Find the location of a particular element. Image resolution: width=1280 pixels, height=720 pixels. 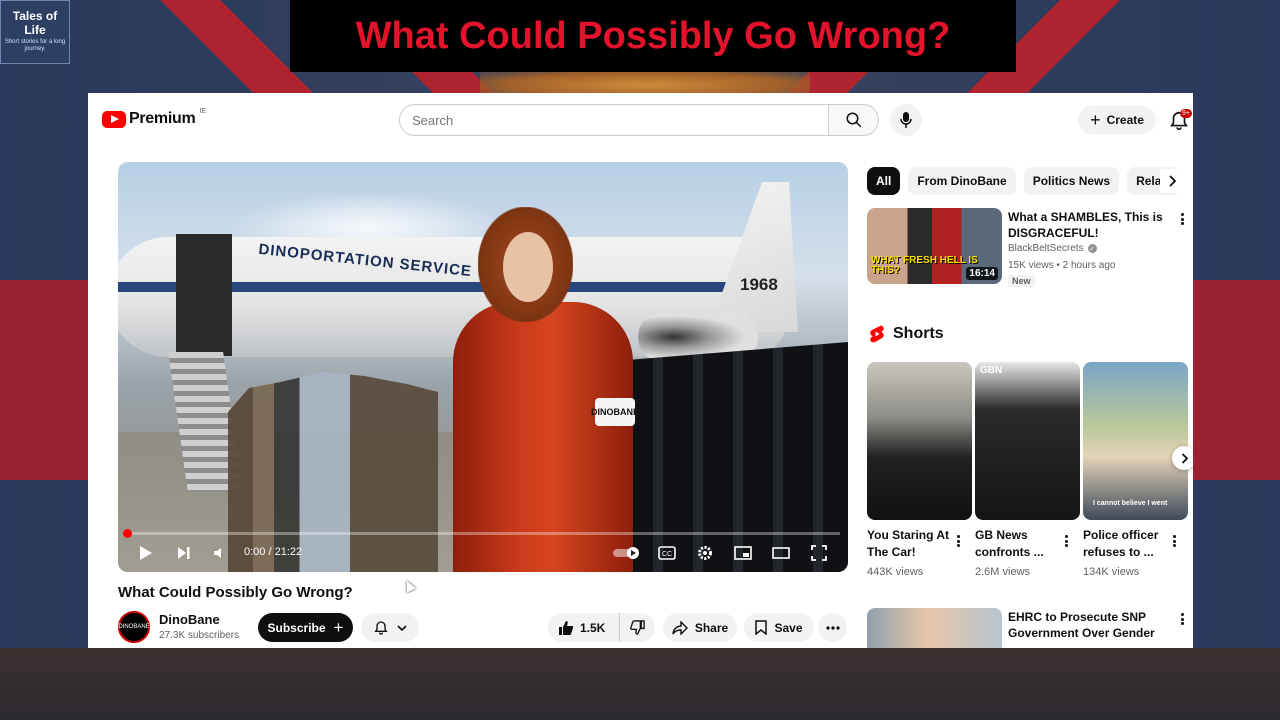

recommended-thumbnail: WHAT FRESH HELL IS THIS? 16:14 is located at coordinates (934, 246).